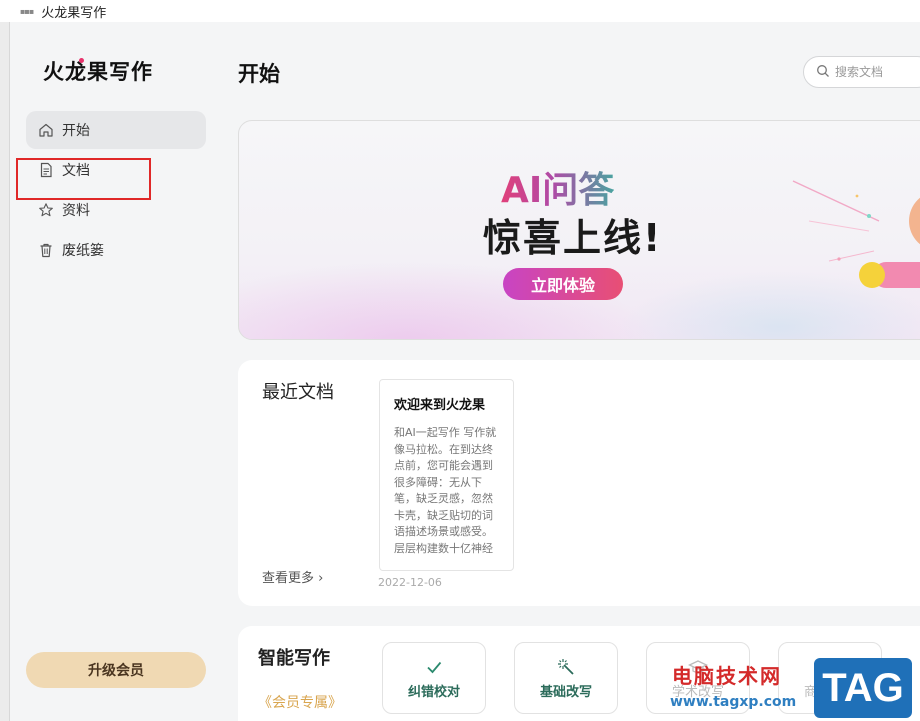  Describe the element at coordinates (46, 210) in the screenshot. I see `star-icon` at that location.